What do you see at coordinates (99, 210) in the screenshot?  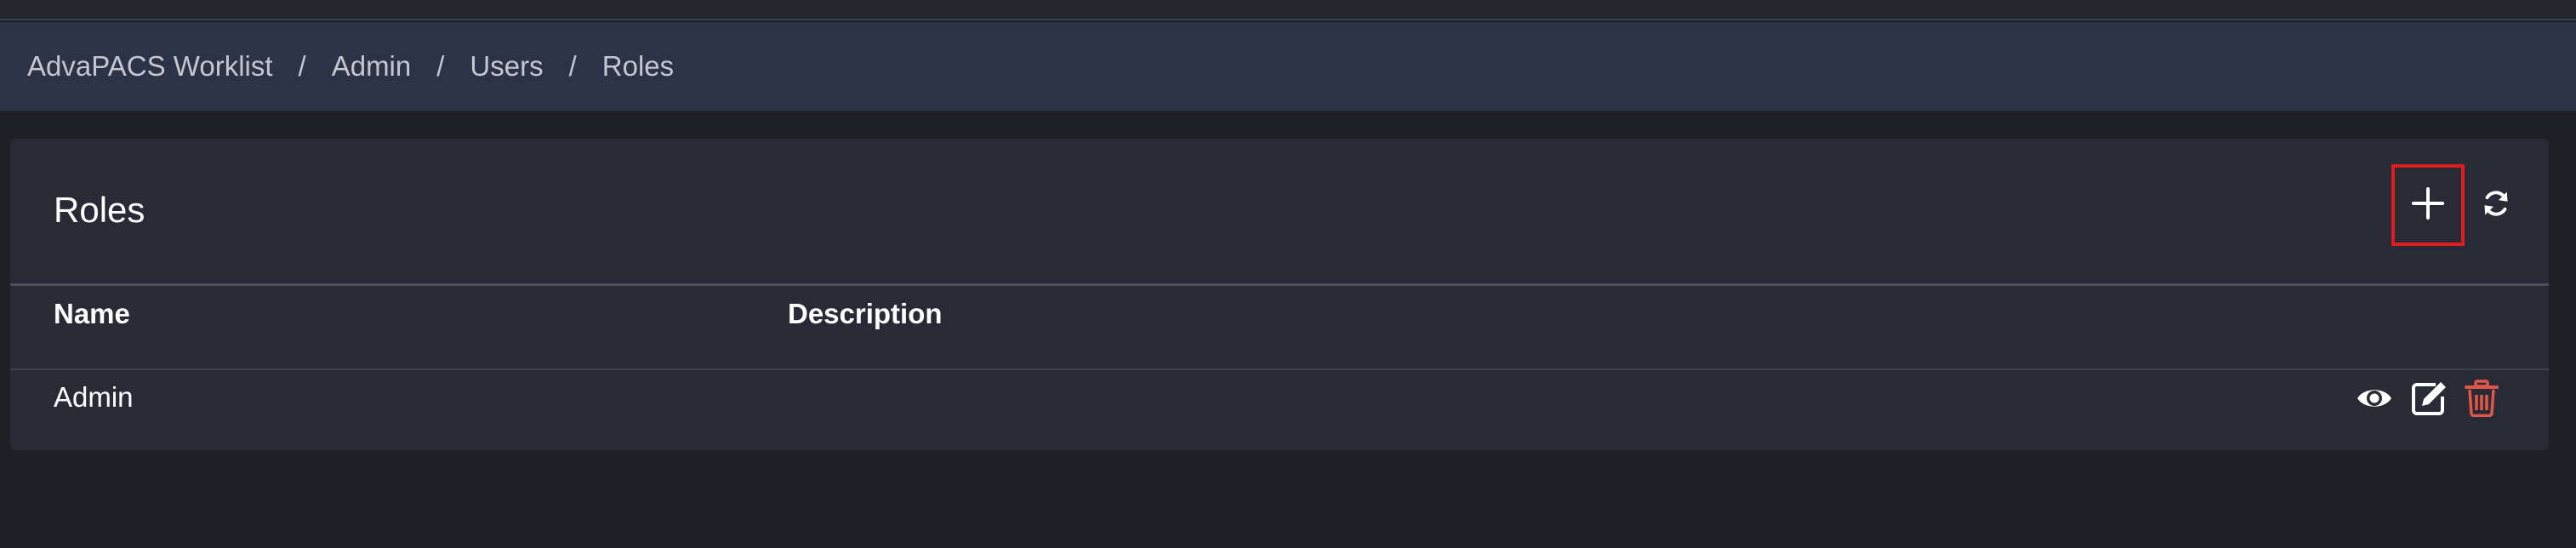 I see `page-title: Roles` at bounding box center [99, 210].